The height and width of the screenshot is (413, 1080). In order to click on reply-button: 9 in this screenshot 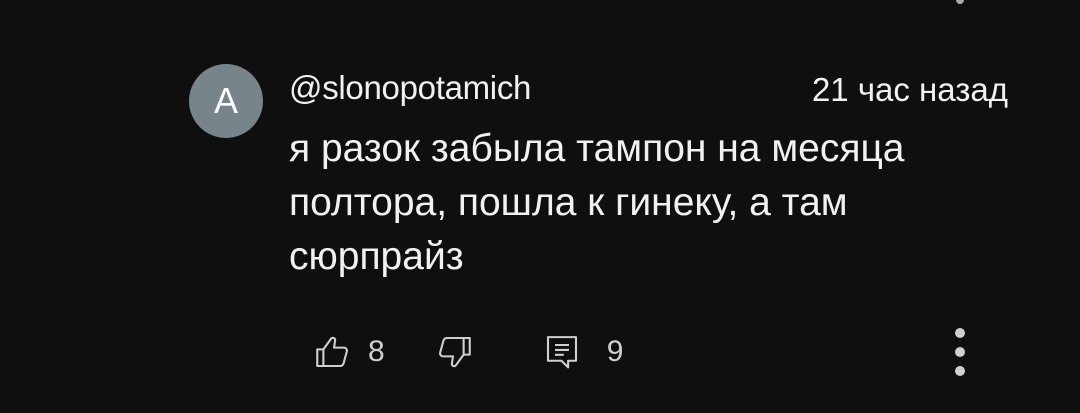, I will do `click(582, 352)`.